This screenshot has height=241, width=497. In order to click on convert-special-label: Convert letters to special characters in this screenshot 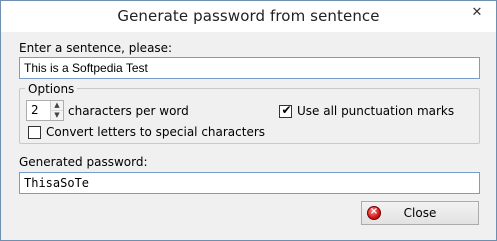, I will do `click(156, 132)`.